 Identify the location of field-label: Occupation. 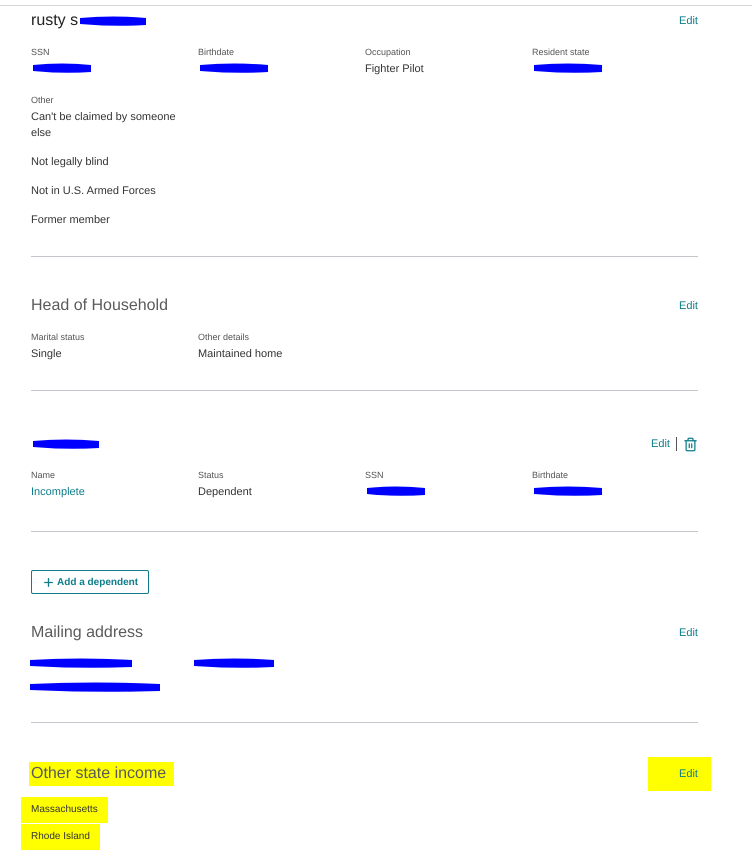
(388, 52).